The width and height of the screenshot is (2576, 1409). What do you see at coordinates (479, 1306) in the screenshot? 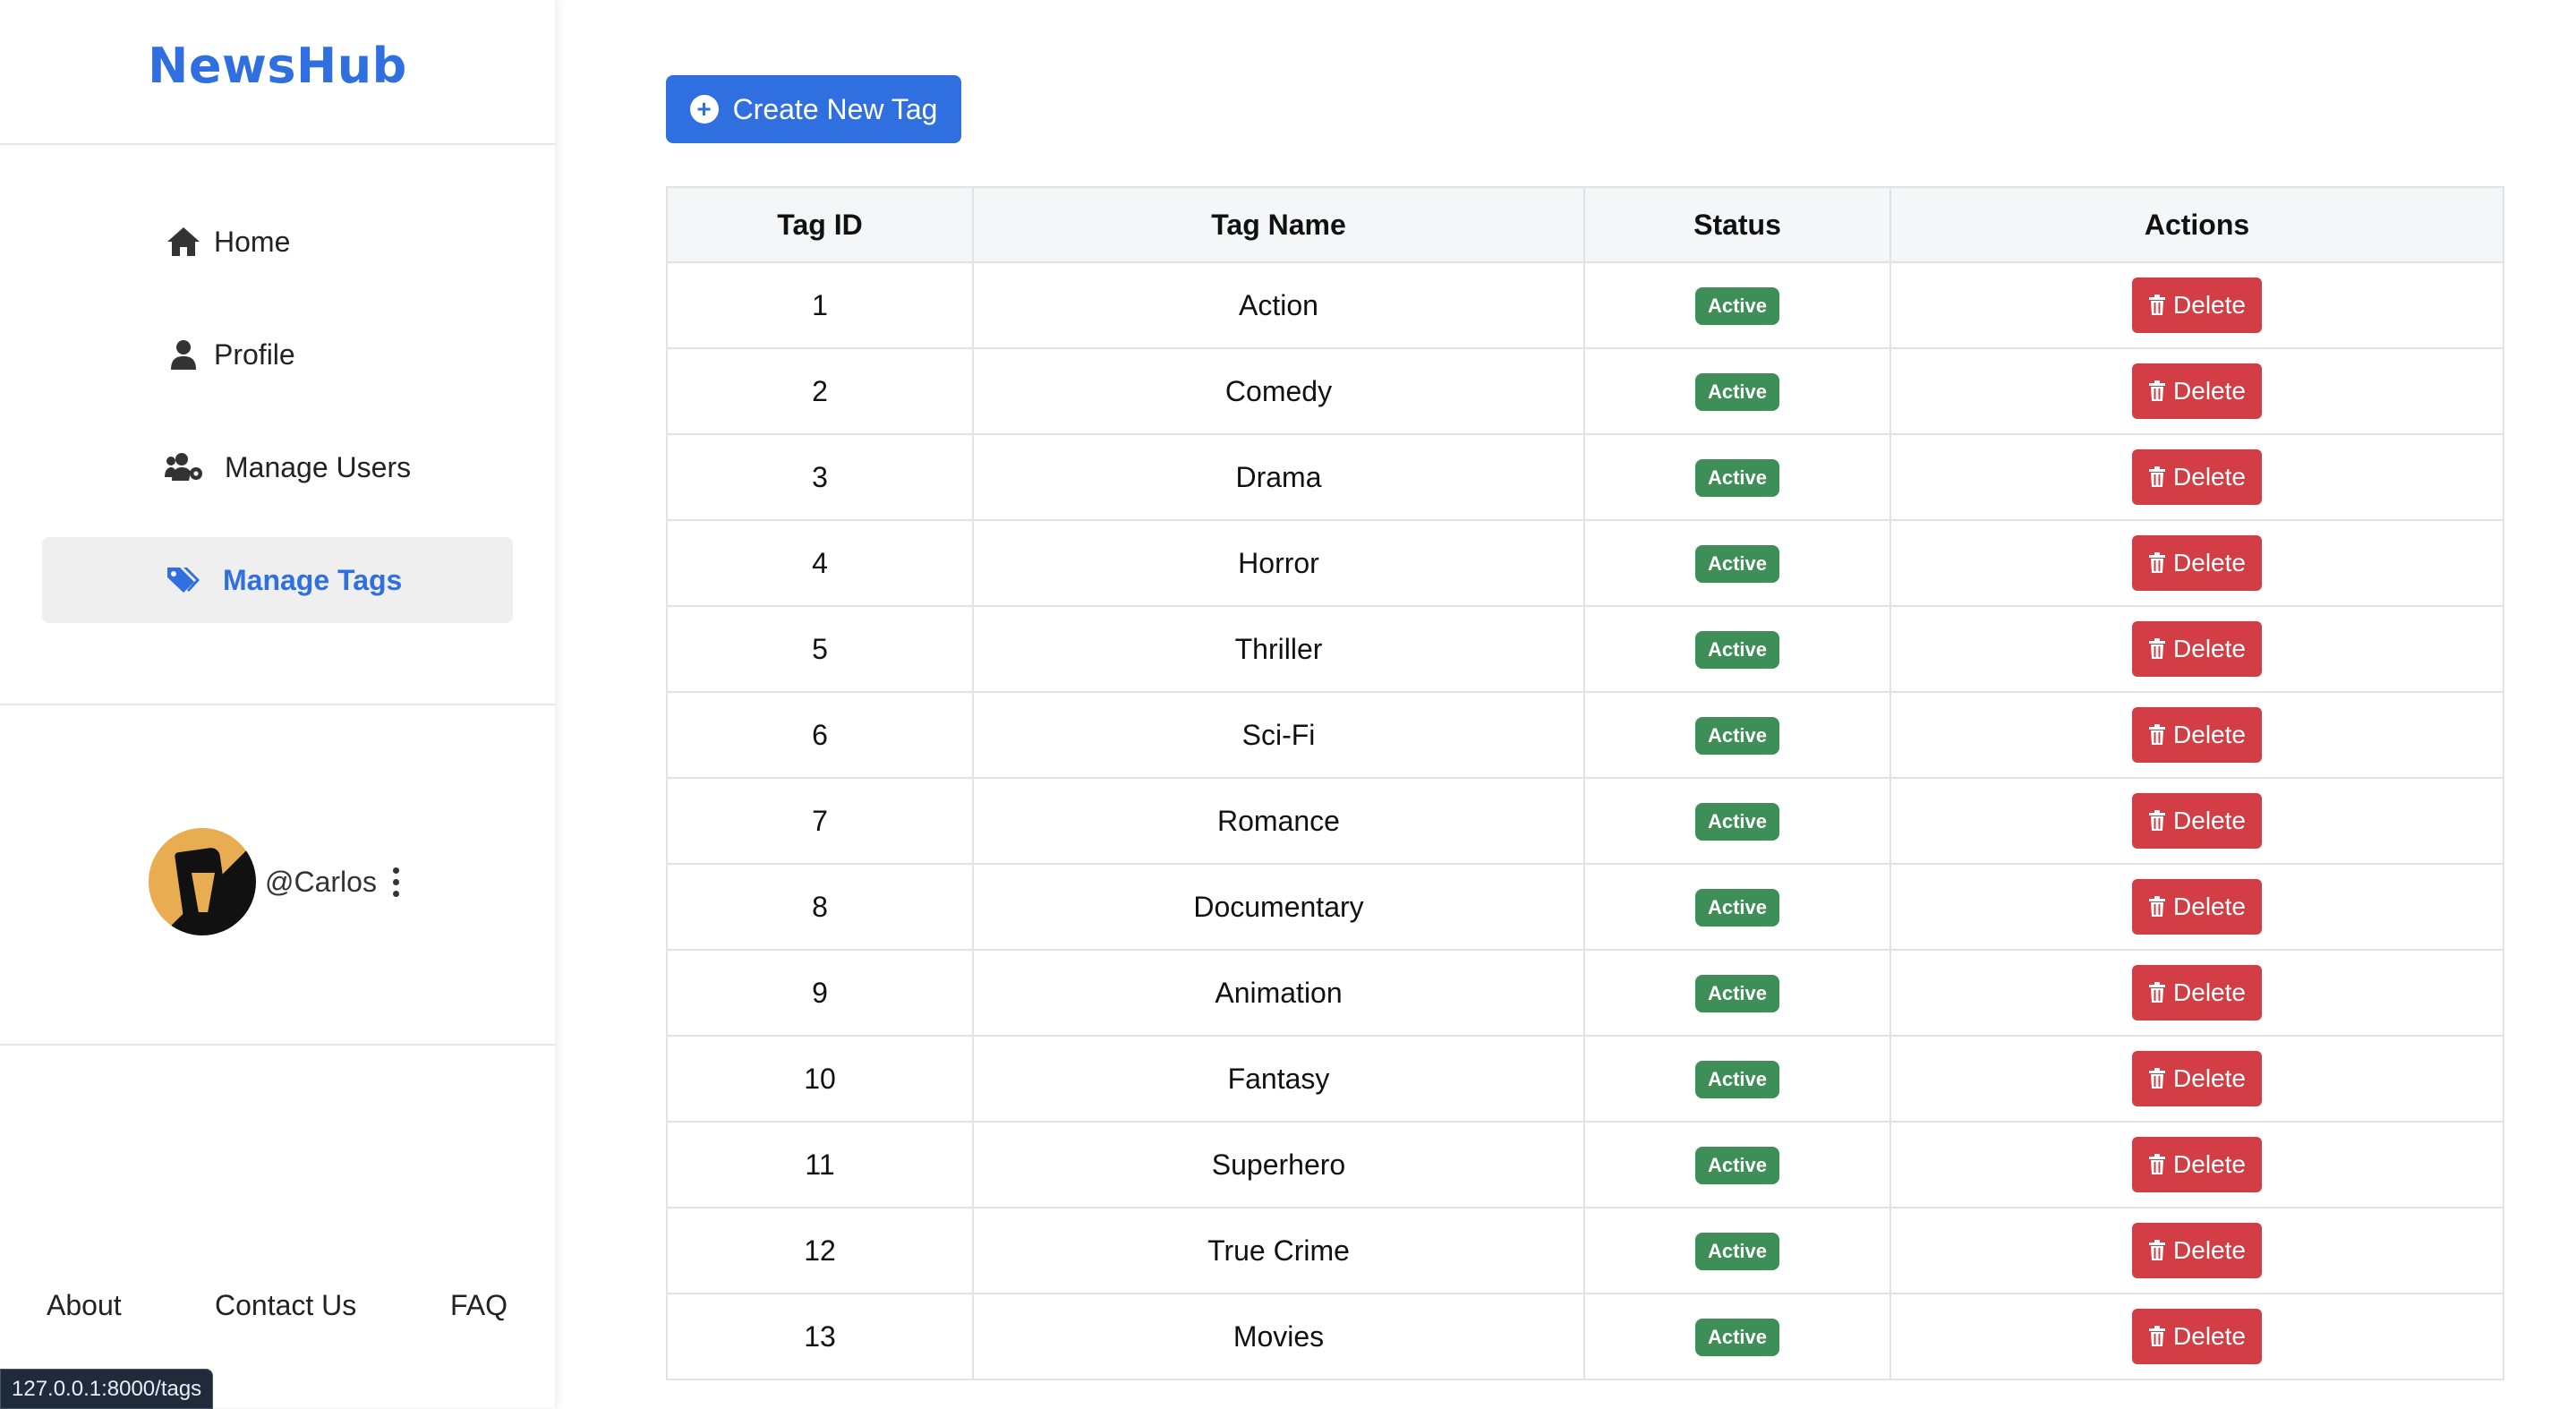
I see `faq-link: FAQ` at bounding box center [479, 1306].